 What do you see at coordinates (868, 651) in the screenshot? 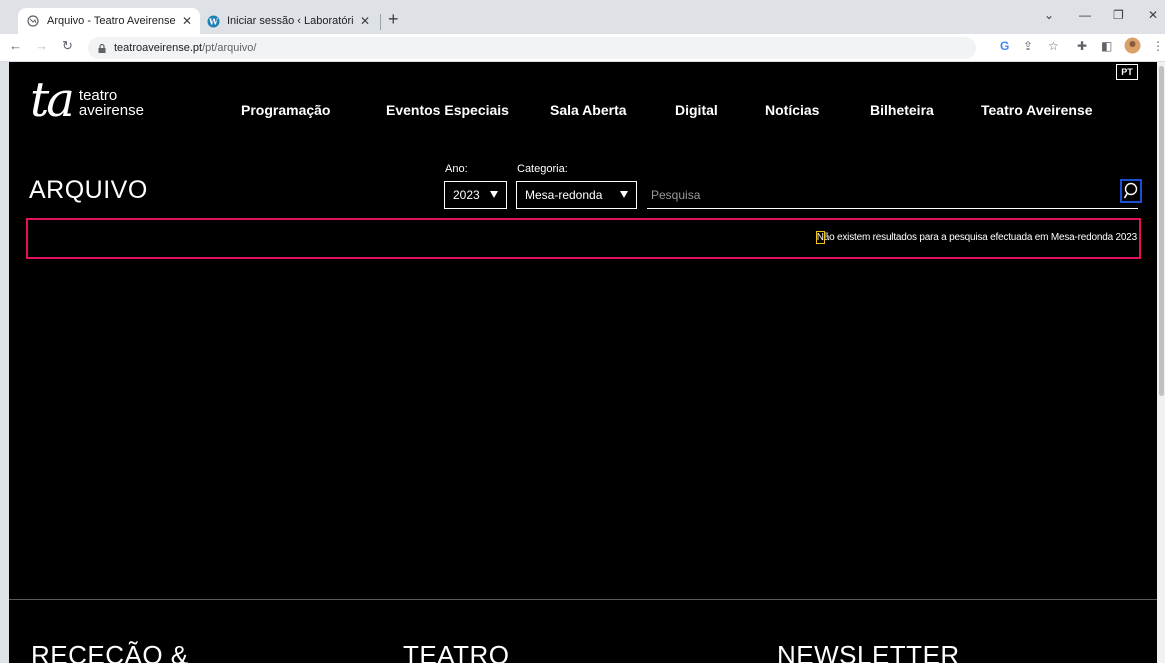
I see `footer-heading-newsletter: NEWSLETTER` at bounding box center [868, 651].